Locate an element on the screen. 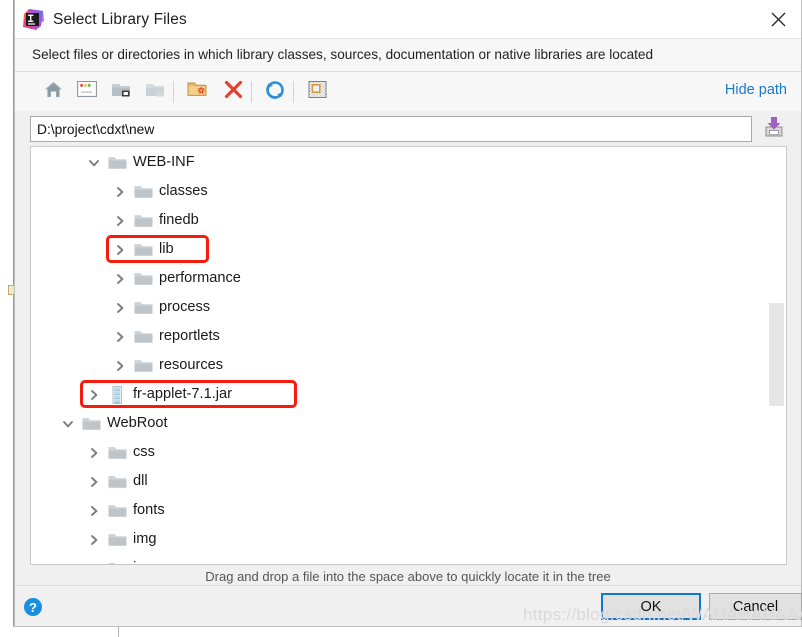 The width and height of the screenshot is (802, 637). tree-row-label: WEB-INF is located at coordinates (164, 162).